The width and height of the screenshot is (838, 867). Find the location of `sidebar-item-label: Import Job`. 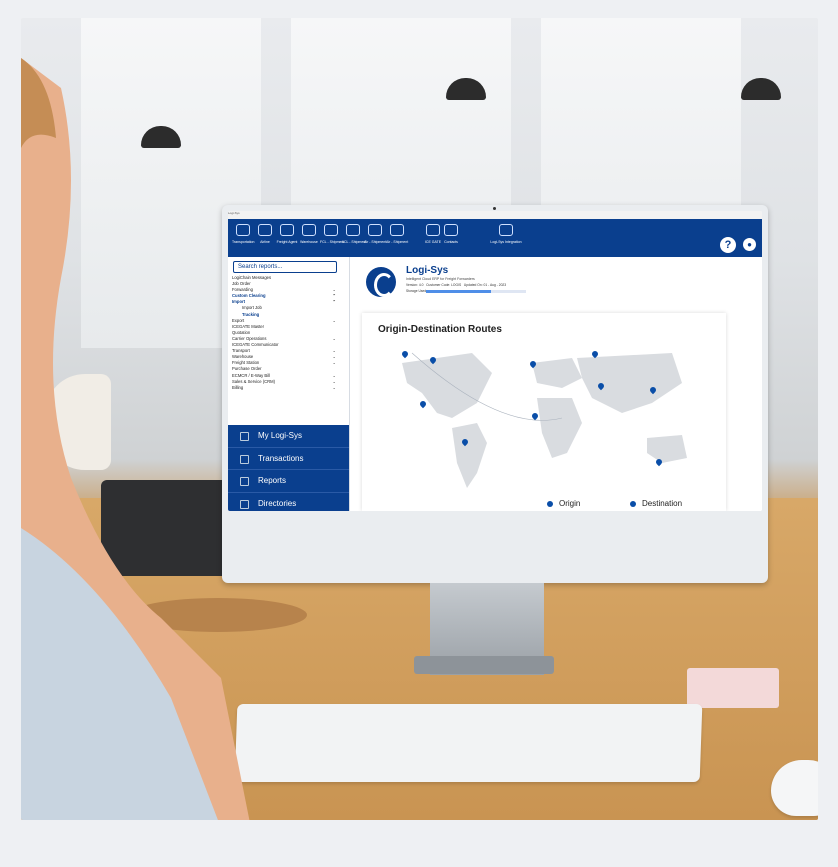

sidebar-item-label: Import Job is located at coordinates (252, 308).